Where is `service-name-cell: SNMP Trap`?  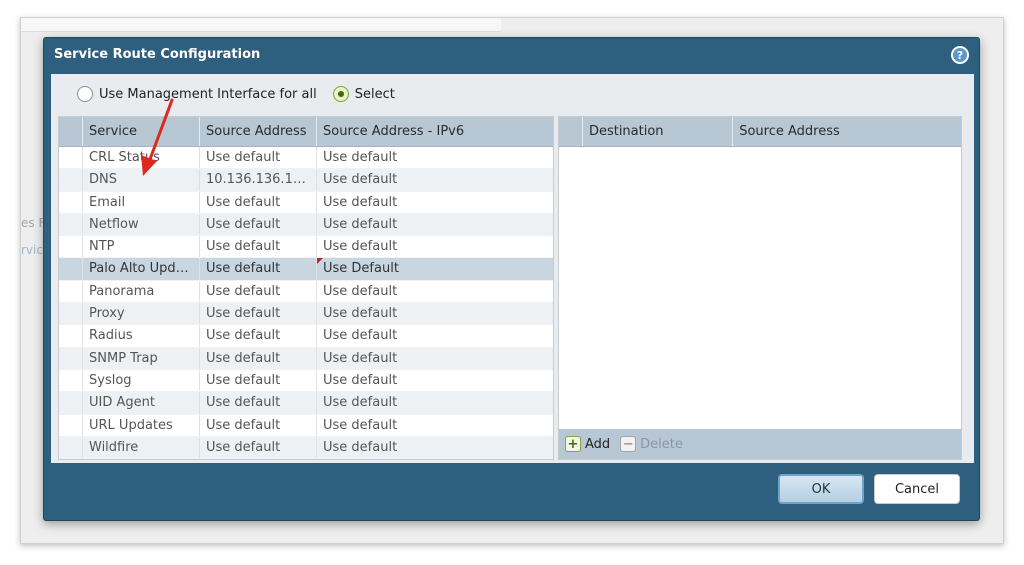
service-name-cell: SNMP Trap is located at coordinates (141, 358).